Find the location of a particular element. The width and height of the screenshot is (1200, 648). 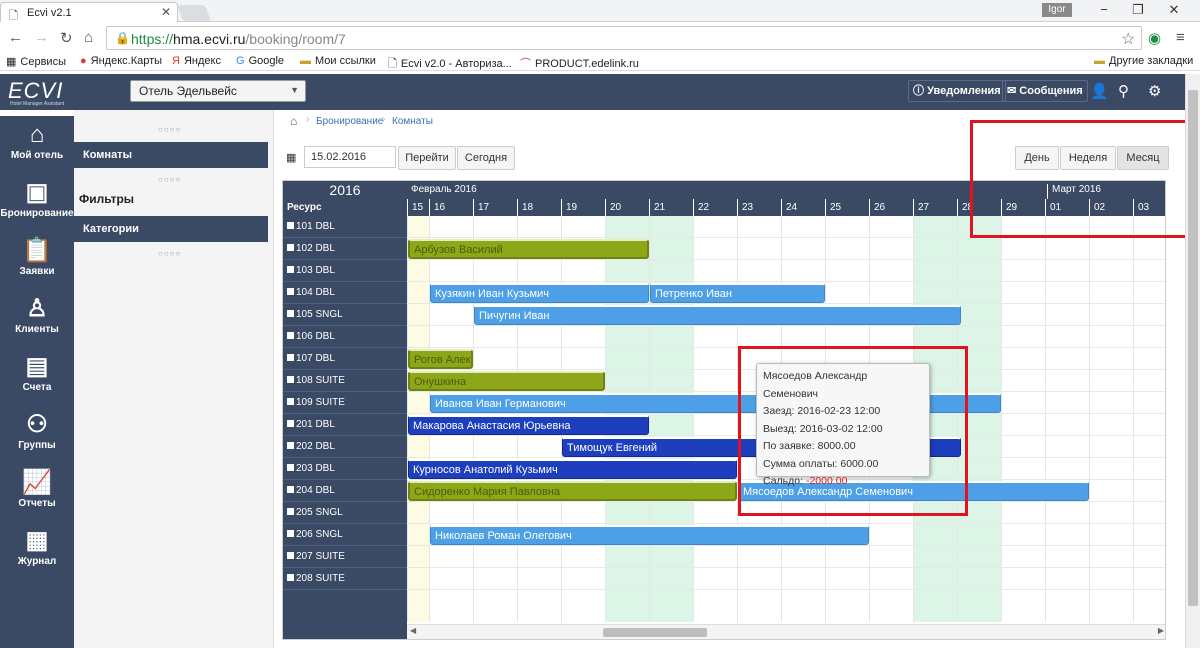

resource-row-label: 106 DBL is located at coordinates (345, 337).